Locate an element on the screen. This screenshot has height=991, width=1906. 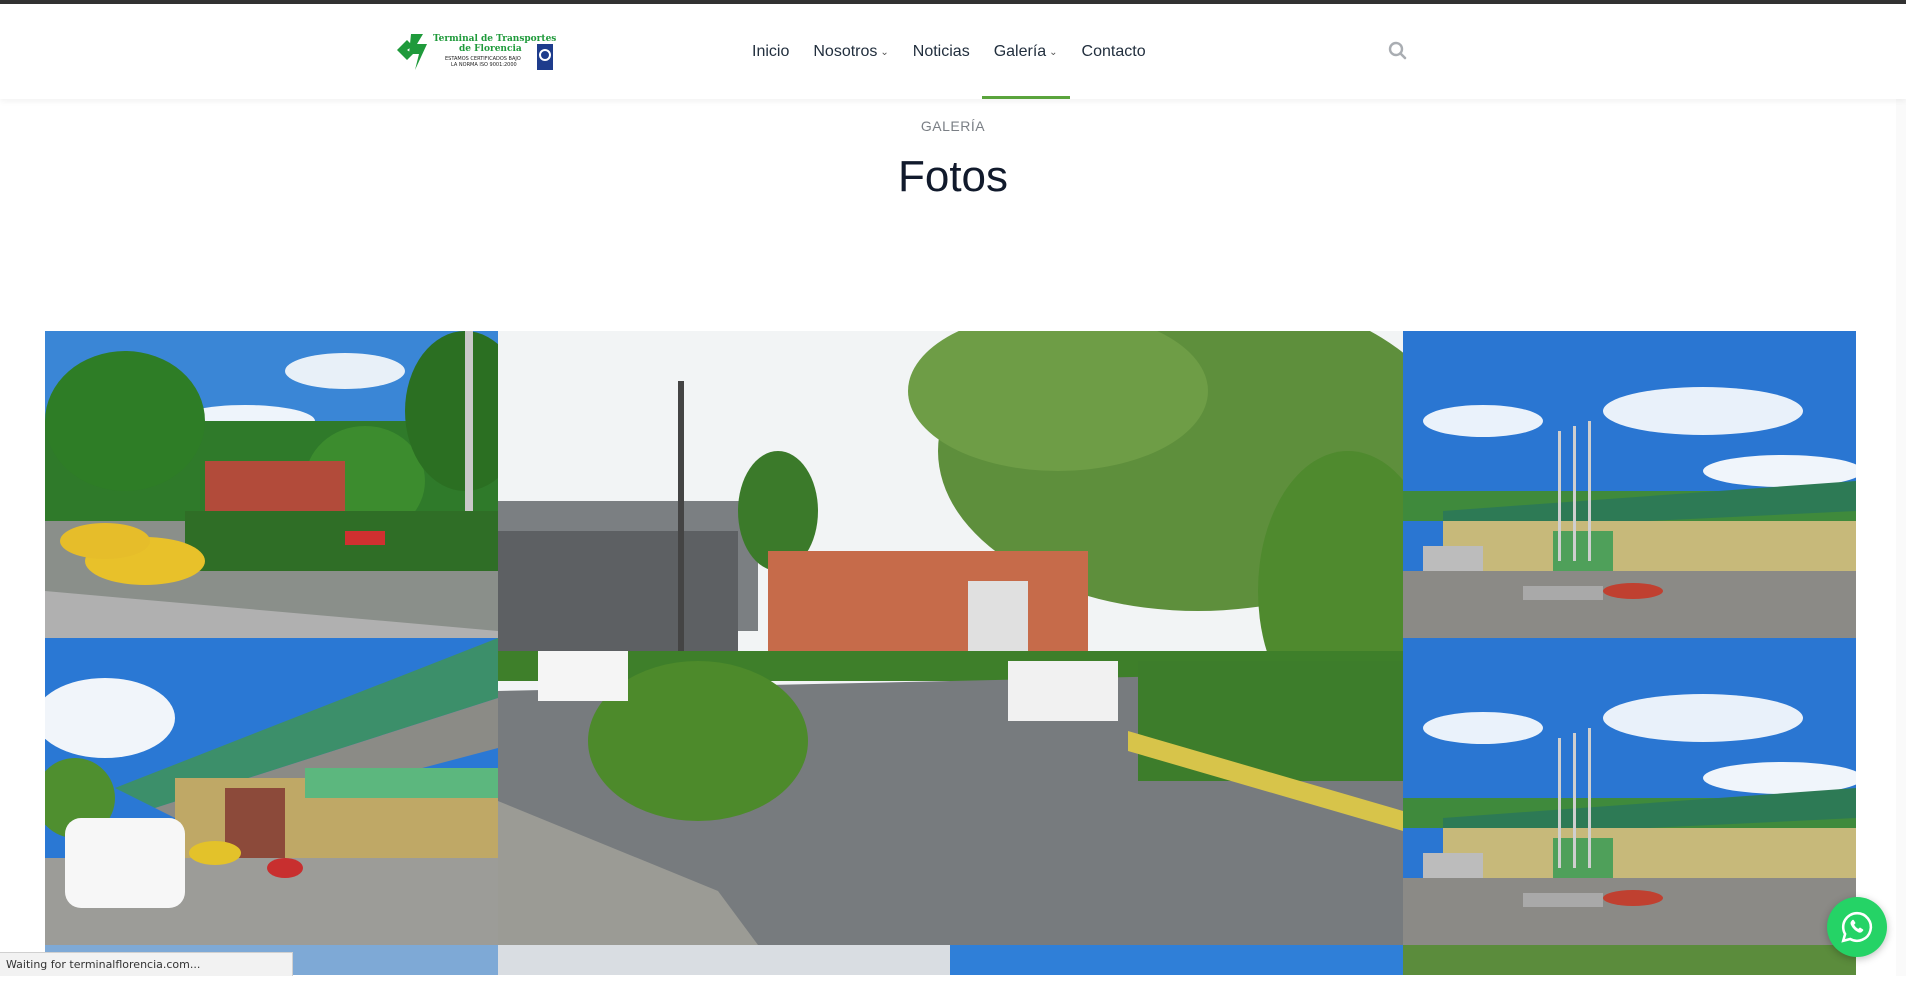
gallery-photo-canopy is located at coordinates (271, 791).